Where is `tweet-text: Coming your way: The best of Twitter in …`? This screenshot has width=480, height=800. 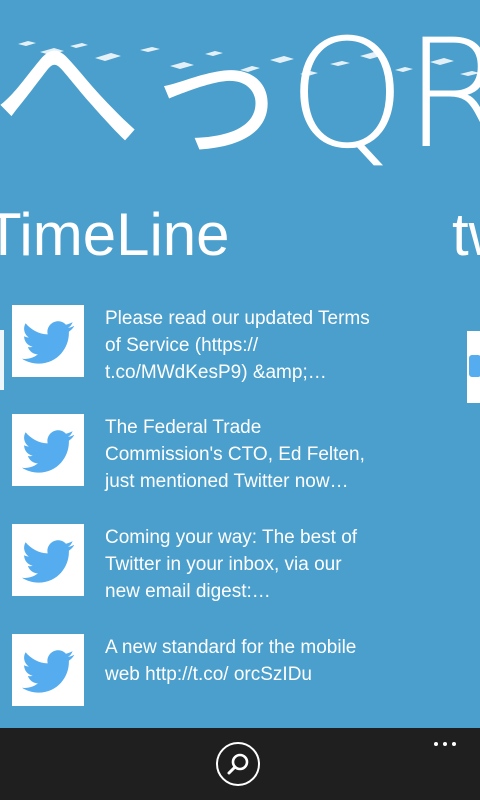
tweet-text: Coming your way: The best of Twitter in … is located at coordinates (231, 564).